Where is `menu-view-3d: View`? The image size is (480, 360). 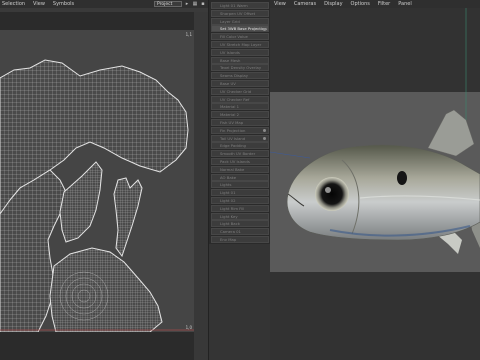
menu-view-3d: View is located at coordinates (280, 4).